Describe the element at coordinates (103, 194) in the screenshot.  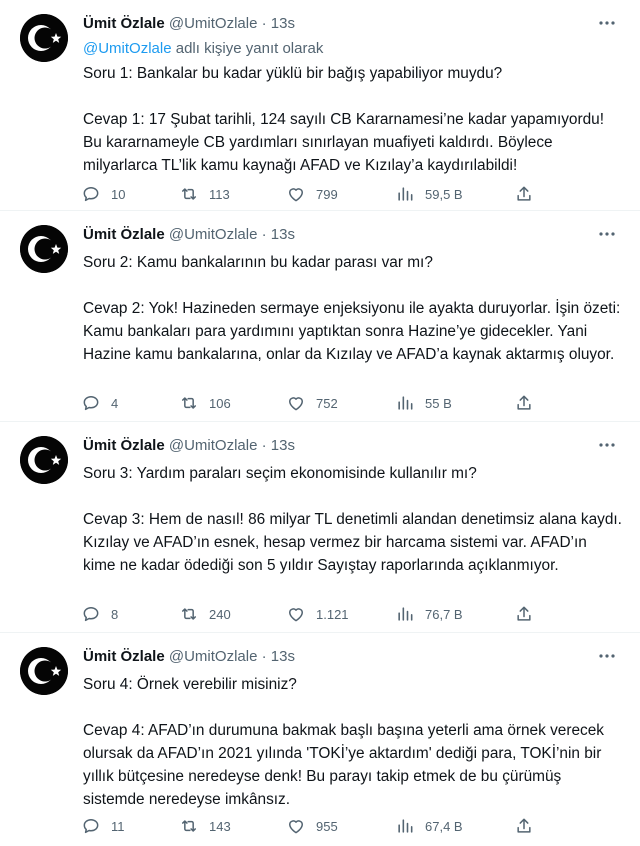
I see `reply-button: 10` at that location.